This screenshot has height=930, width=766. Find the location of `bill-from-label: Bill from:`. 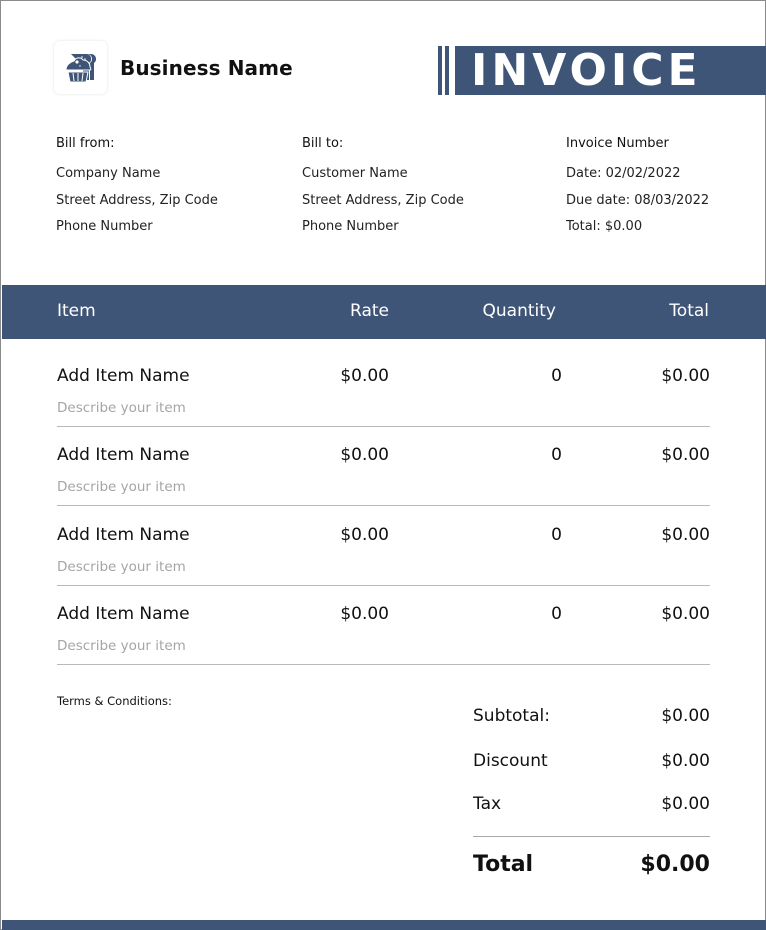

bill-from-label: Bill from: is located at coordinates (85, 143).